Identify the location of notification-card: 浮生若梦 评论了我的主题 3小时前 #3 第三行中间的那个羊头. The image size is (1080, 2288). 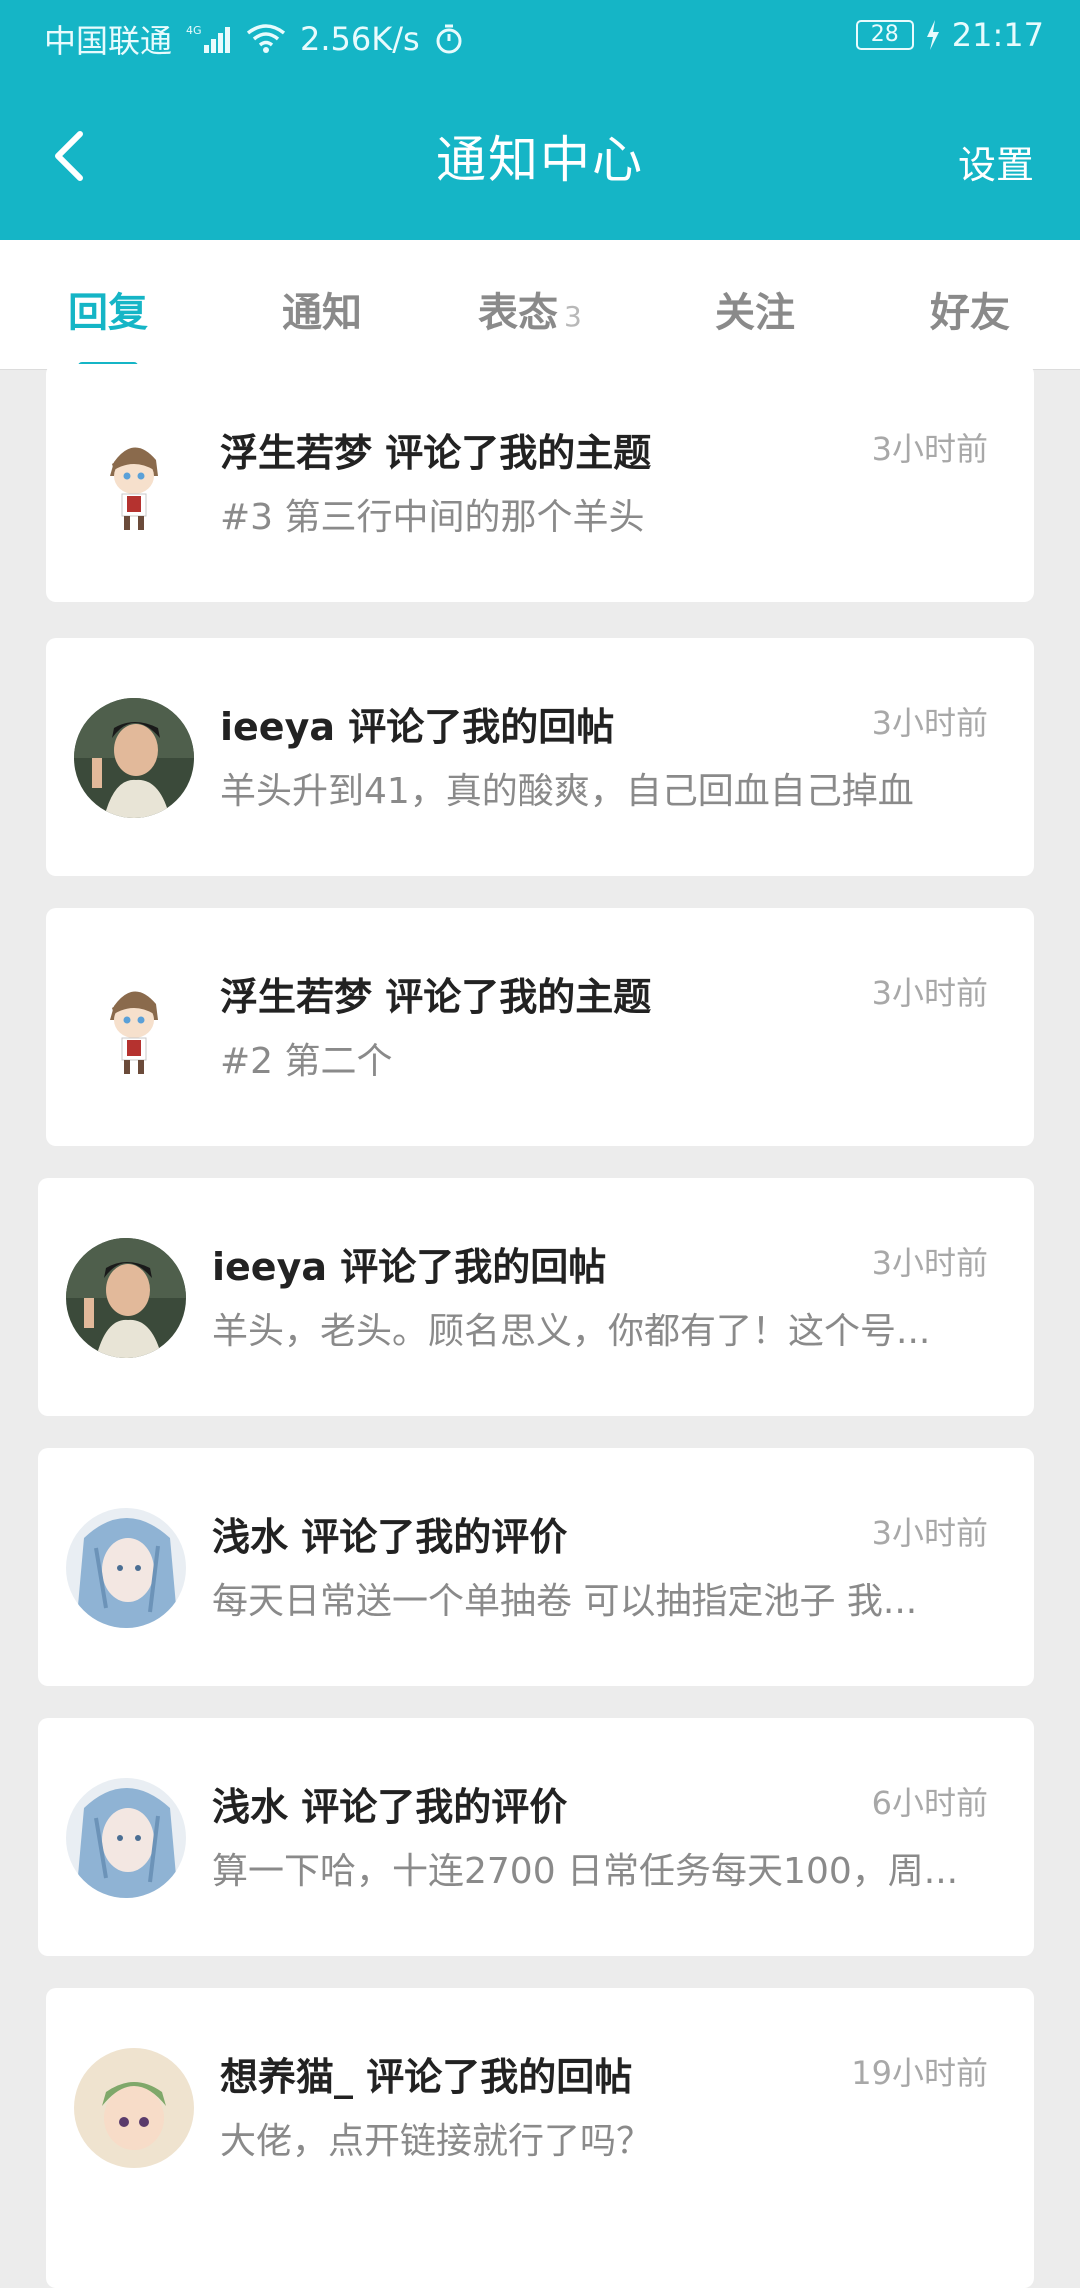
(540, 483).